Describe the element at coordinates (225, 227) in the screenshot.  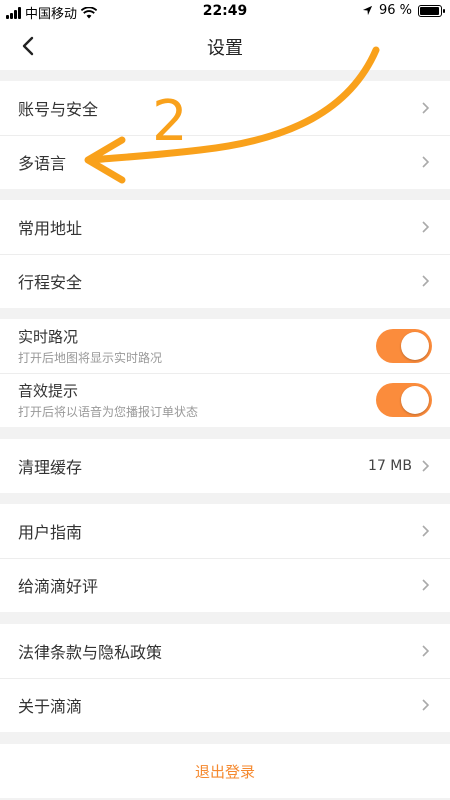
I see `row-common-address: 常用地址` at that location.